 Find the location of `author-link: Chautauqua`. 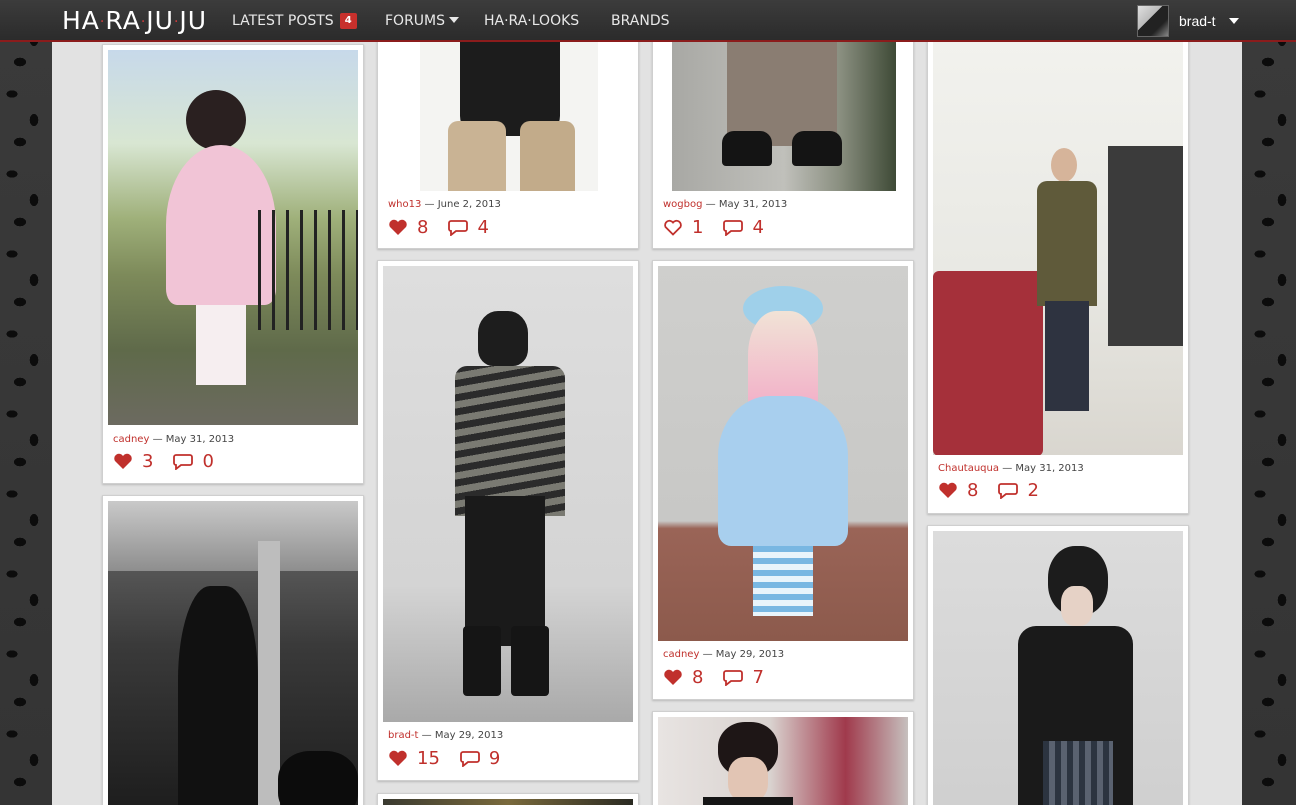

author-link: Chautauqua is located at coordinates (968, 468).